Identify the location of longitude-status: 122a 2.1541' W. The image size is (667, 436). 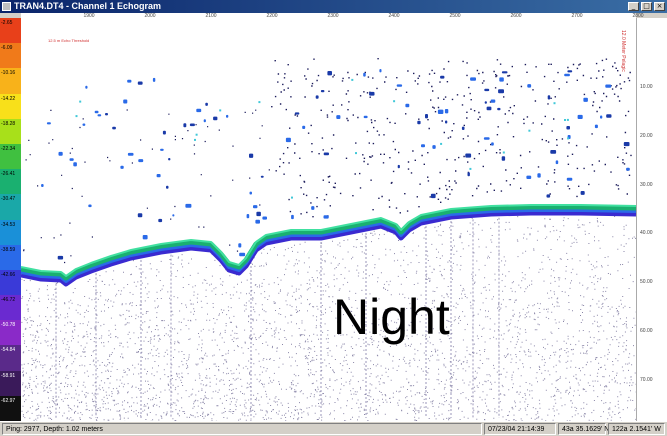
(636, 429).